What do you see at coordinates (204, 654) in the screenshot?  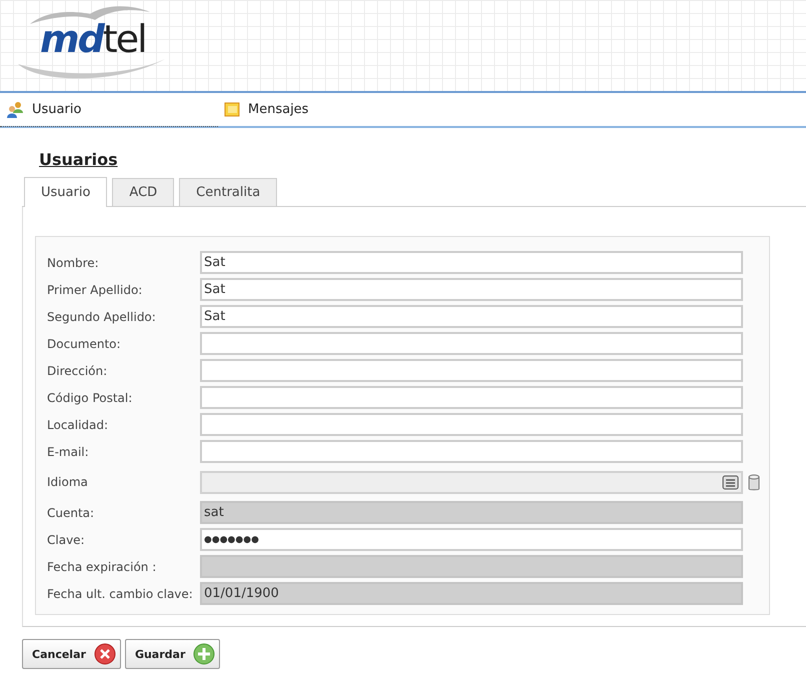 I see `plus-icon` at bounding box center [204, 654].